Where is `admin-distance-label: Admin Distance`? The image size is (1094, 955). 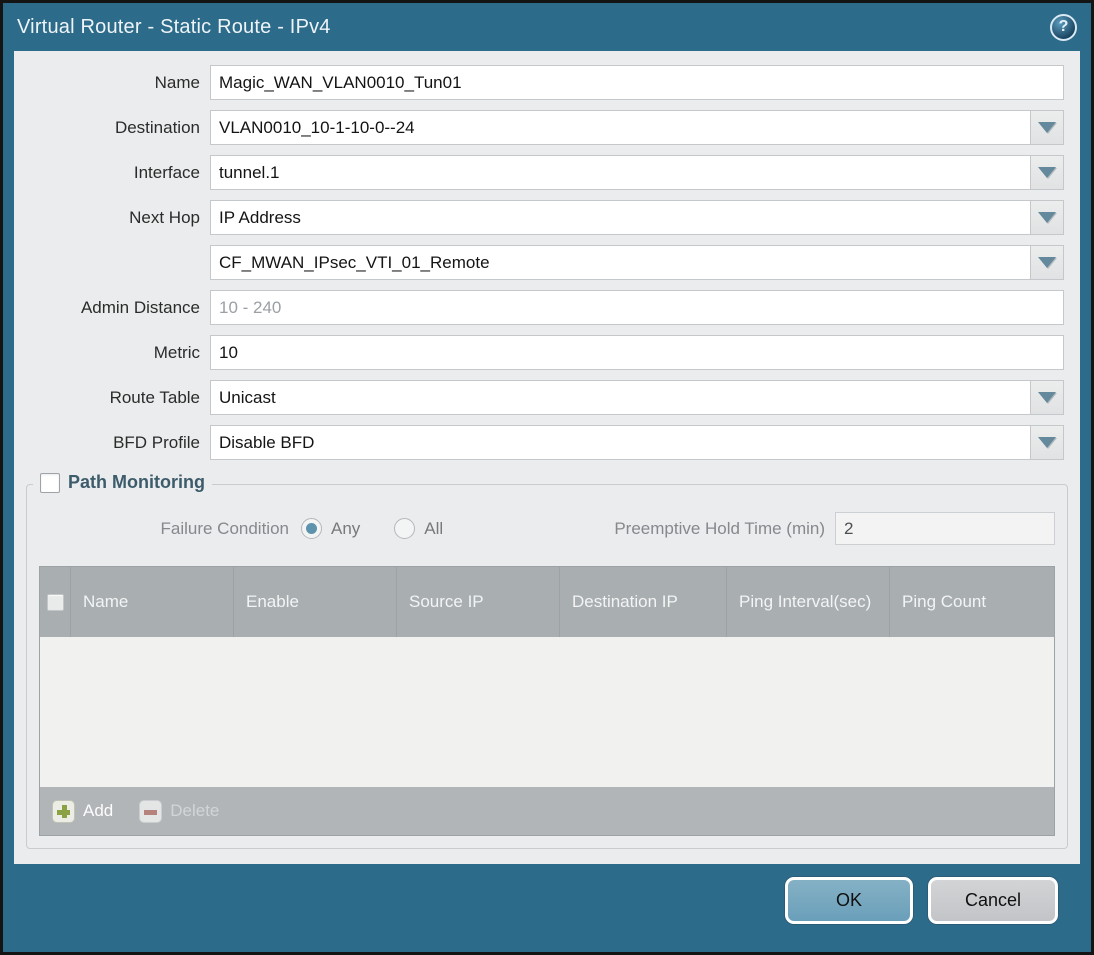
admin-distance-label: Admin Distance is located at coordinates (140, 307).